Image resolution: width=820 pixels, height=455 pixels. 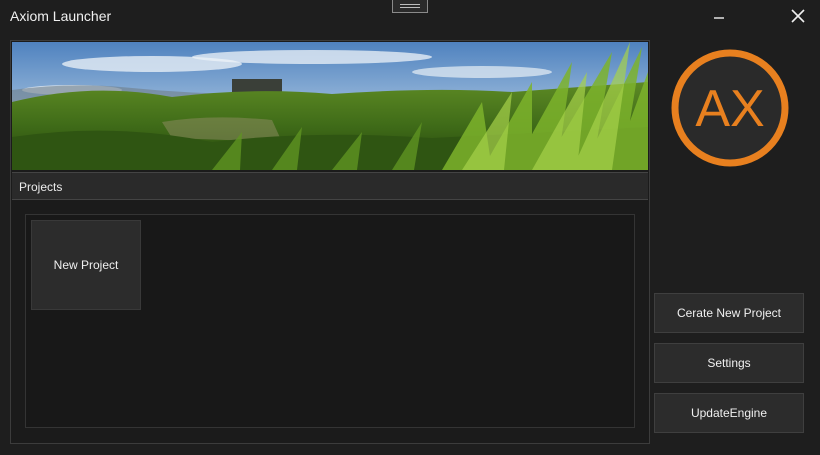 I want to click on window-title: Axiom Launcher, so click(x=61, y=16).